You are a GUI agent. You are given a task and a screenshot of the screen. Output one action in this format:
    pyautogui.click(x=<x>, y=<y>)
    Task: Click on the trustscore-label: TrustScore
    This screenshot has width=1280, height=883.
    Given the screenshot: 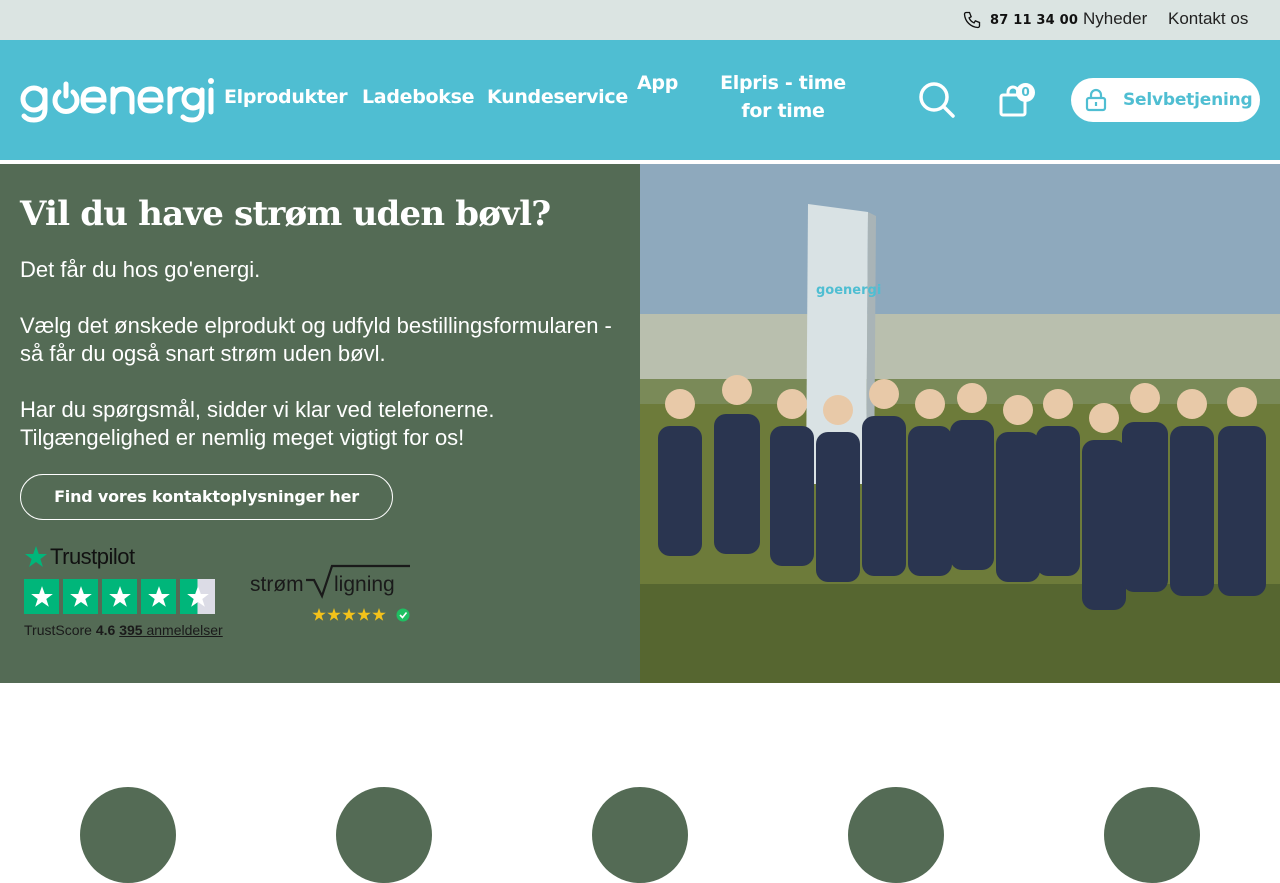 What is the action you would take?
    pyautogui.click(x=58, y=630)
    